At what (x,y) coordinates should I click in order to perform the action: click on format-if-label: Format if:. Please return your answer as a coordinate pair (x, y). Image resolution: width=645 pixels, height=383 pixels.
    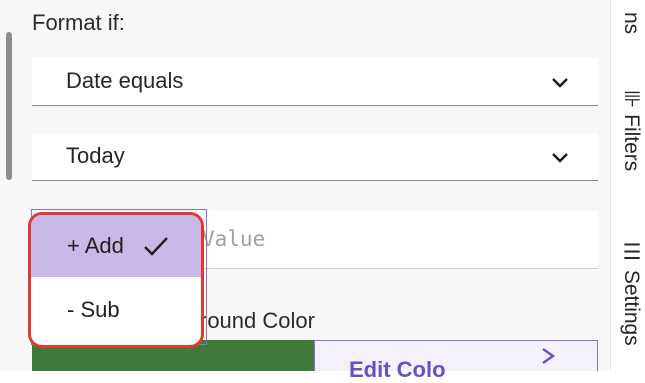
    Looking at the image, I should click on (78, 22).